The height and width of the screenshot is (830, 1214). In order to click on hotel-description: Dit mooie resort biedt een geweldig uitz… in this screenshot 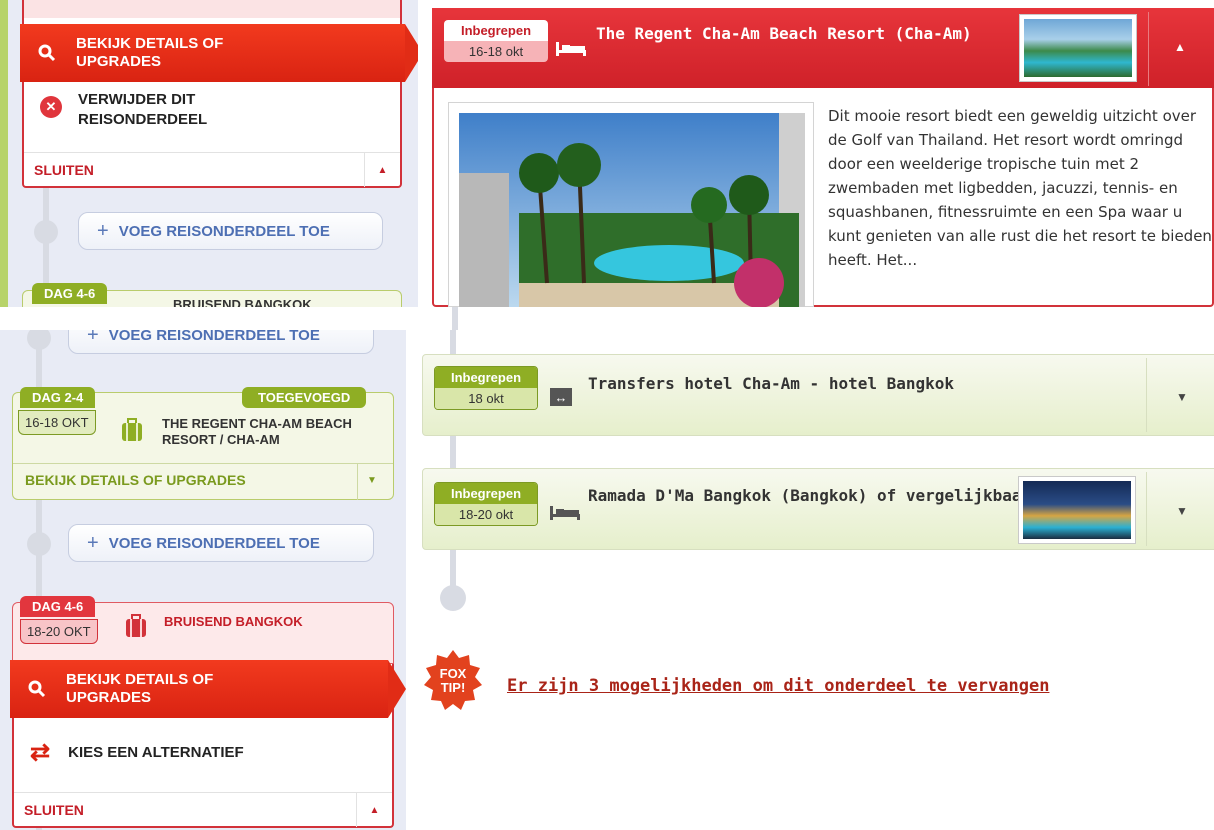, I will do `click(1020, 188)`.